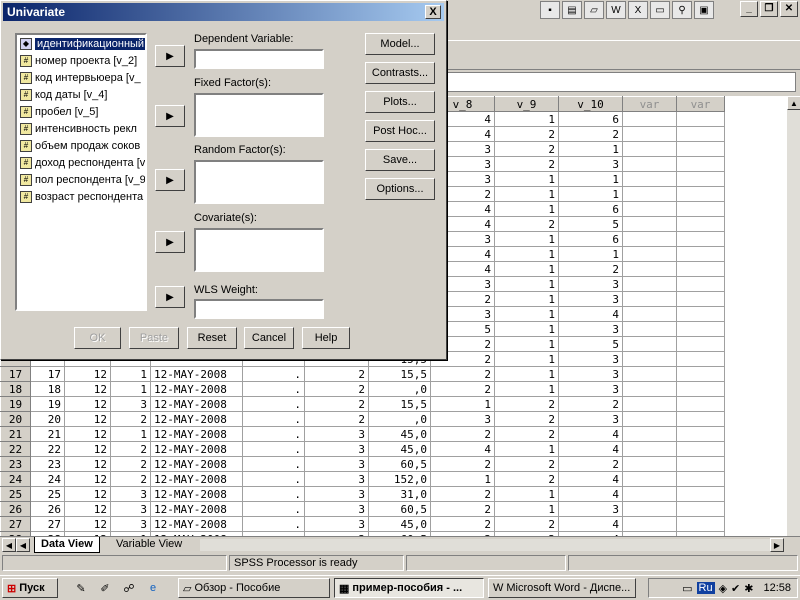 This screenshot has height=600, width=800. I want to click on quick-launch-net-icon: ☍, so click(129, 588).